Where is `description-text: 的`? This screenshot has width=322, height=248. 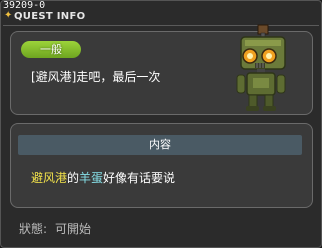 description-text: 的 is located at coordinates (73, 178).